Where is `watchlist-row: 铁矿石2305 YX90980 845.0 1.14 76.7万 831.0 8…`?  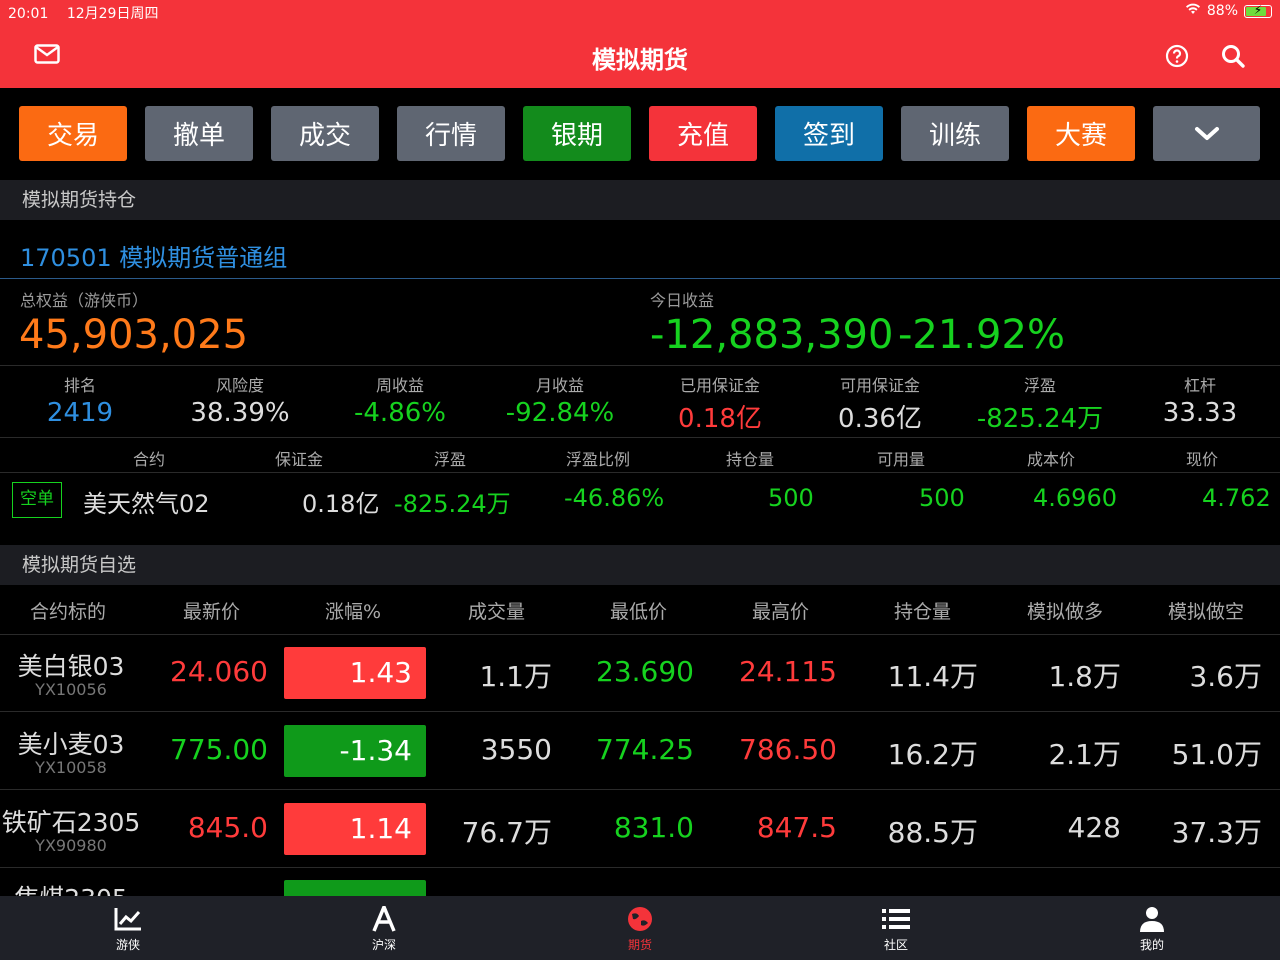 watchlist-row: 铁矿石2305 YX90980 845.0 1.14 76.7万 831.0 8… is located at coordinates (640, 829).